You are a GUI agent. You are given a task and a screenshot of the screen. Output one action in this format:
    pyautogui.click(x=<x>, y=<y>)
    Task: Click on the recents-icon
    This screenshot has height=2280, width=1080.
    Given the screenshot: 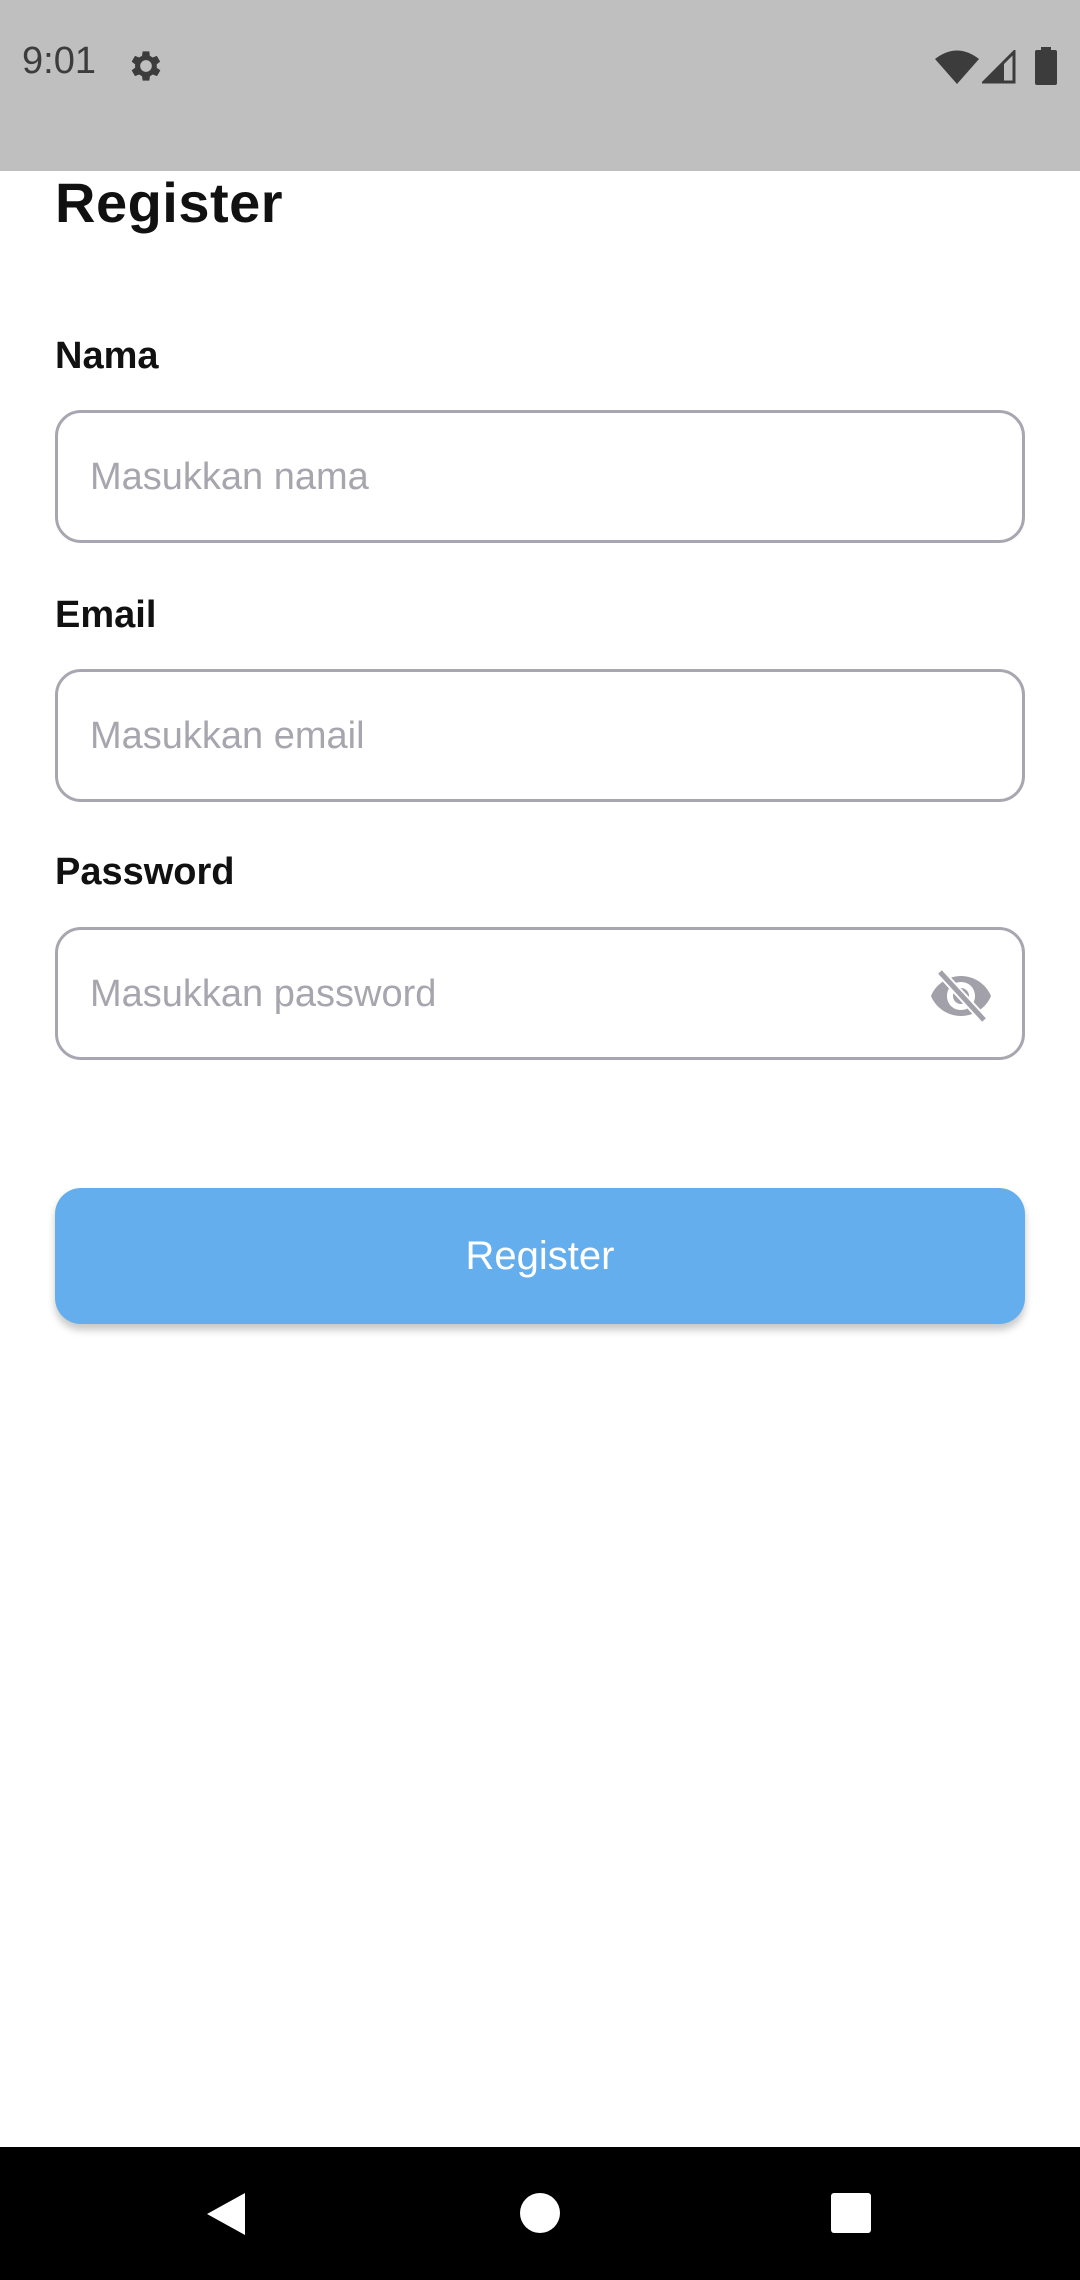 What is the action you would take?
    pyautogui.click(x=851, y=2213)
    